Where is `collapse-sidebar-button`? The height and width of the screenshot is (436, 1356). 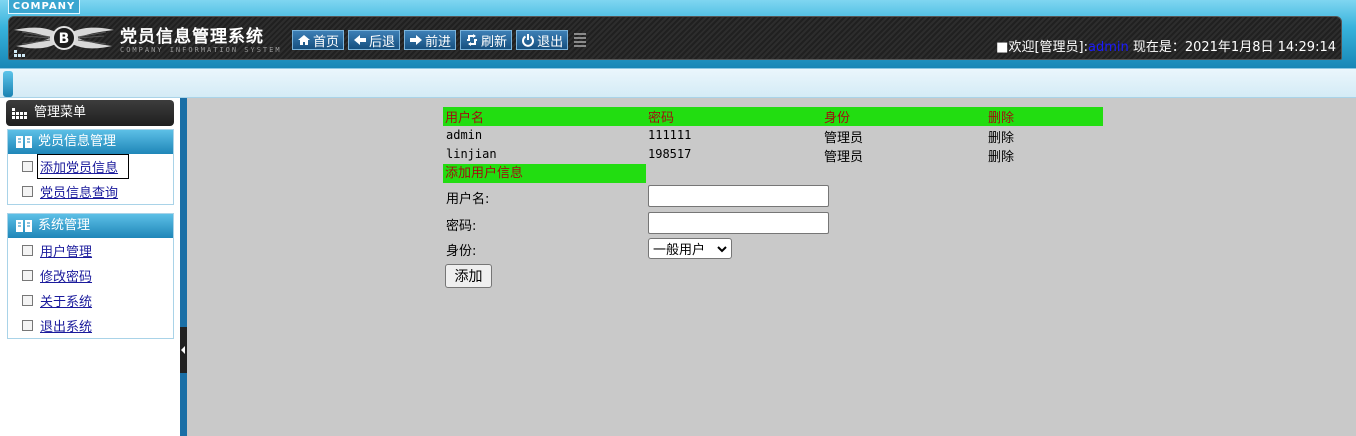
collapse-sidebar-button is located at coordinates (183, 350).